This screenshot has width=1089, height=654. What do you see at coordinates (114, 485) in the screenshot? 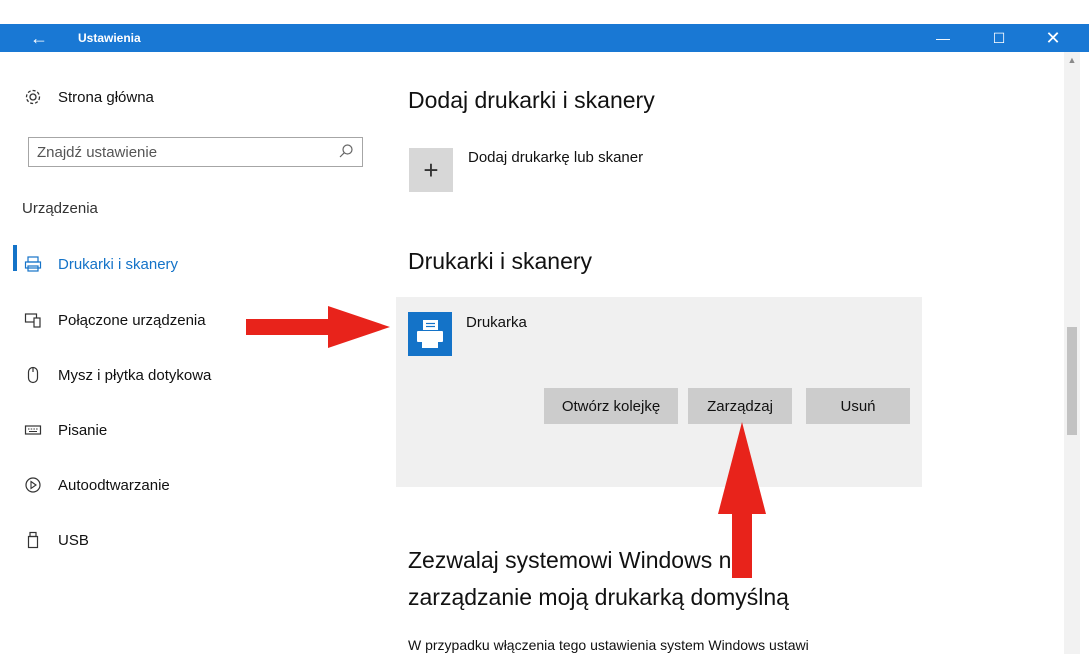
I see `sidebar-item-label: Autoodtwarzanie` at bounding box center [114, 485].